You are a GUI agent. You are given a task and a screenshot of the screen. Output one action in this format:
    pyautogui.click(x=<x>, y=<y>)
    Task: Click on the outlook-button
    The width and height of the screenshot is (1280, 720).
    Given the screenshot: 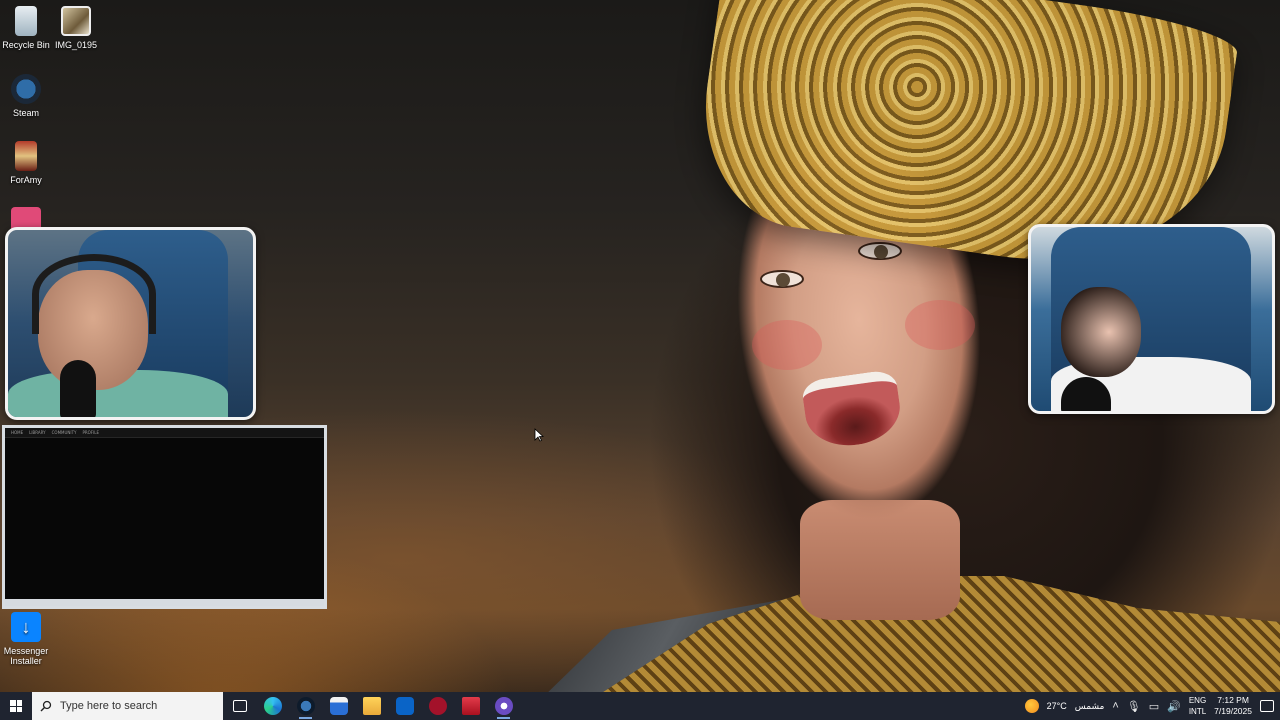 What is the action you would take?
    pyautogui.click(x=404, y=706)
    